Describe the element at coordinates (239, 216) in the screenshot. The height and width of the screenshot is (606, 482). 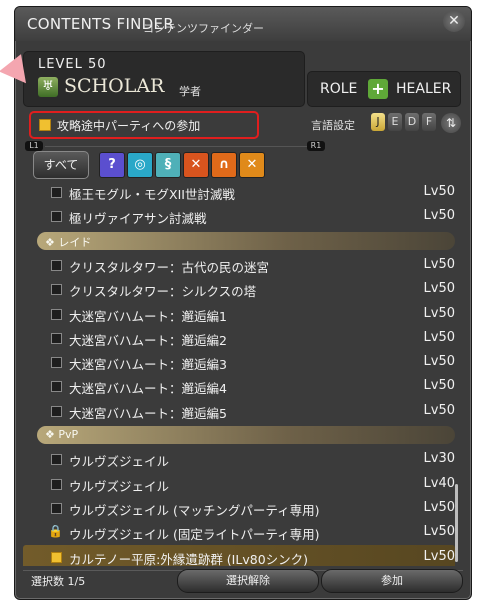
I see `duty-row: 極リヴァイアサン討滅戦 Lv50` at that location.